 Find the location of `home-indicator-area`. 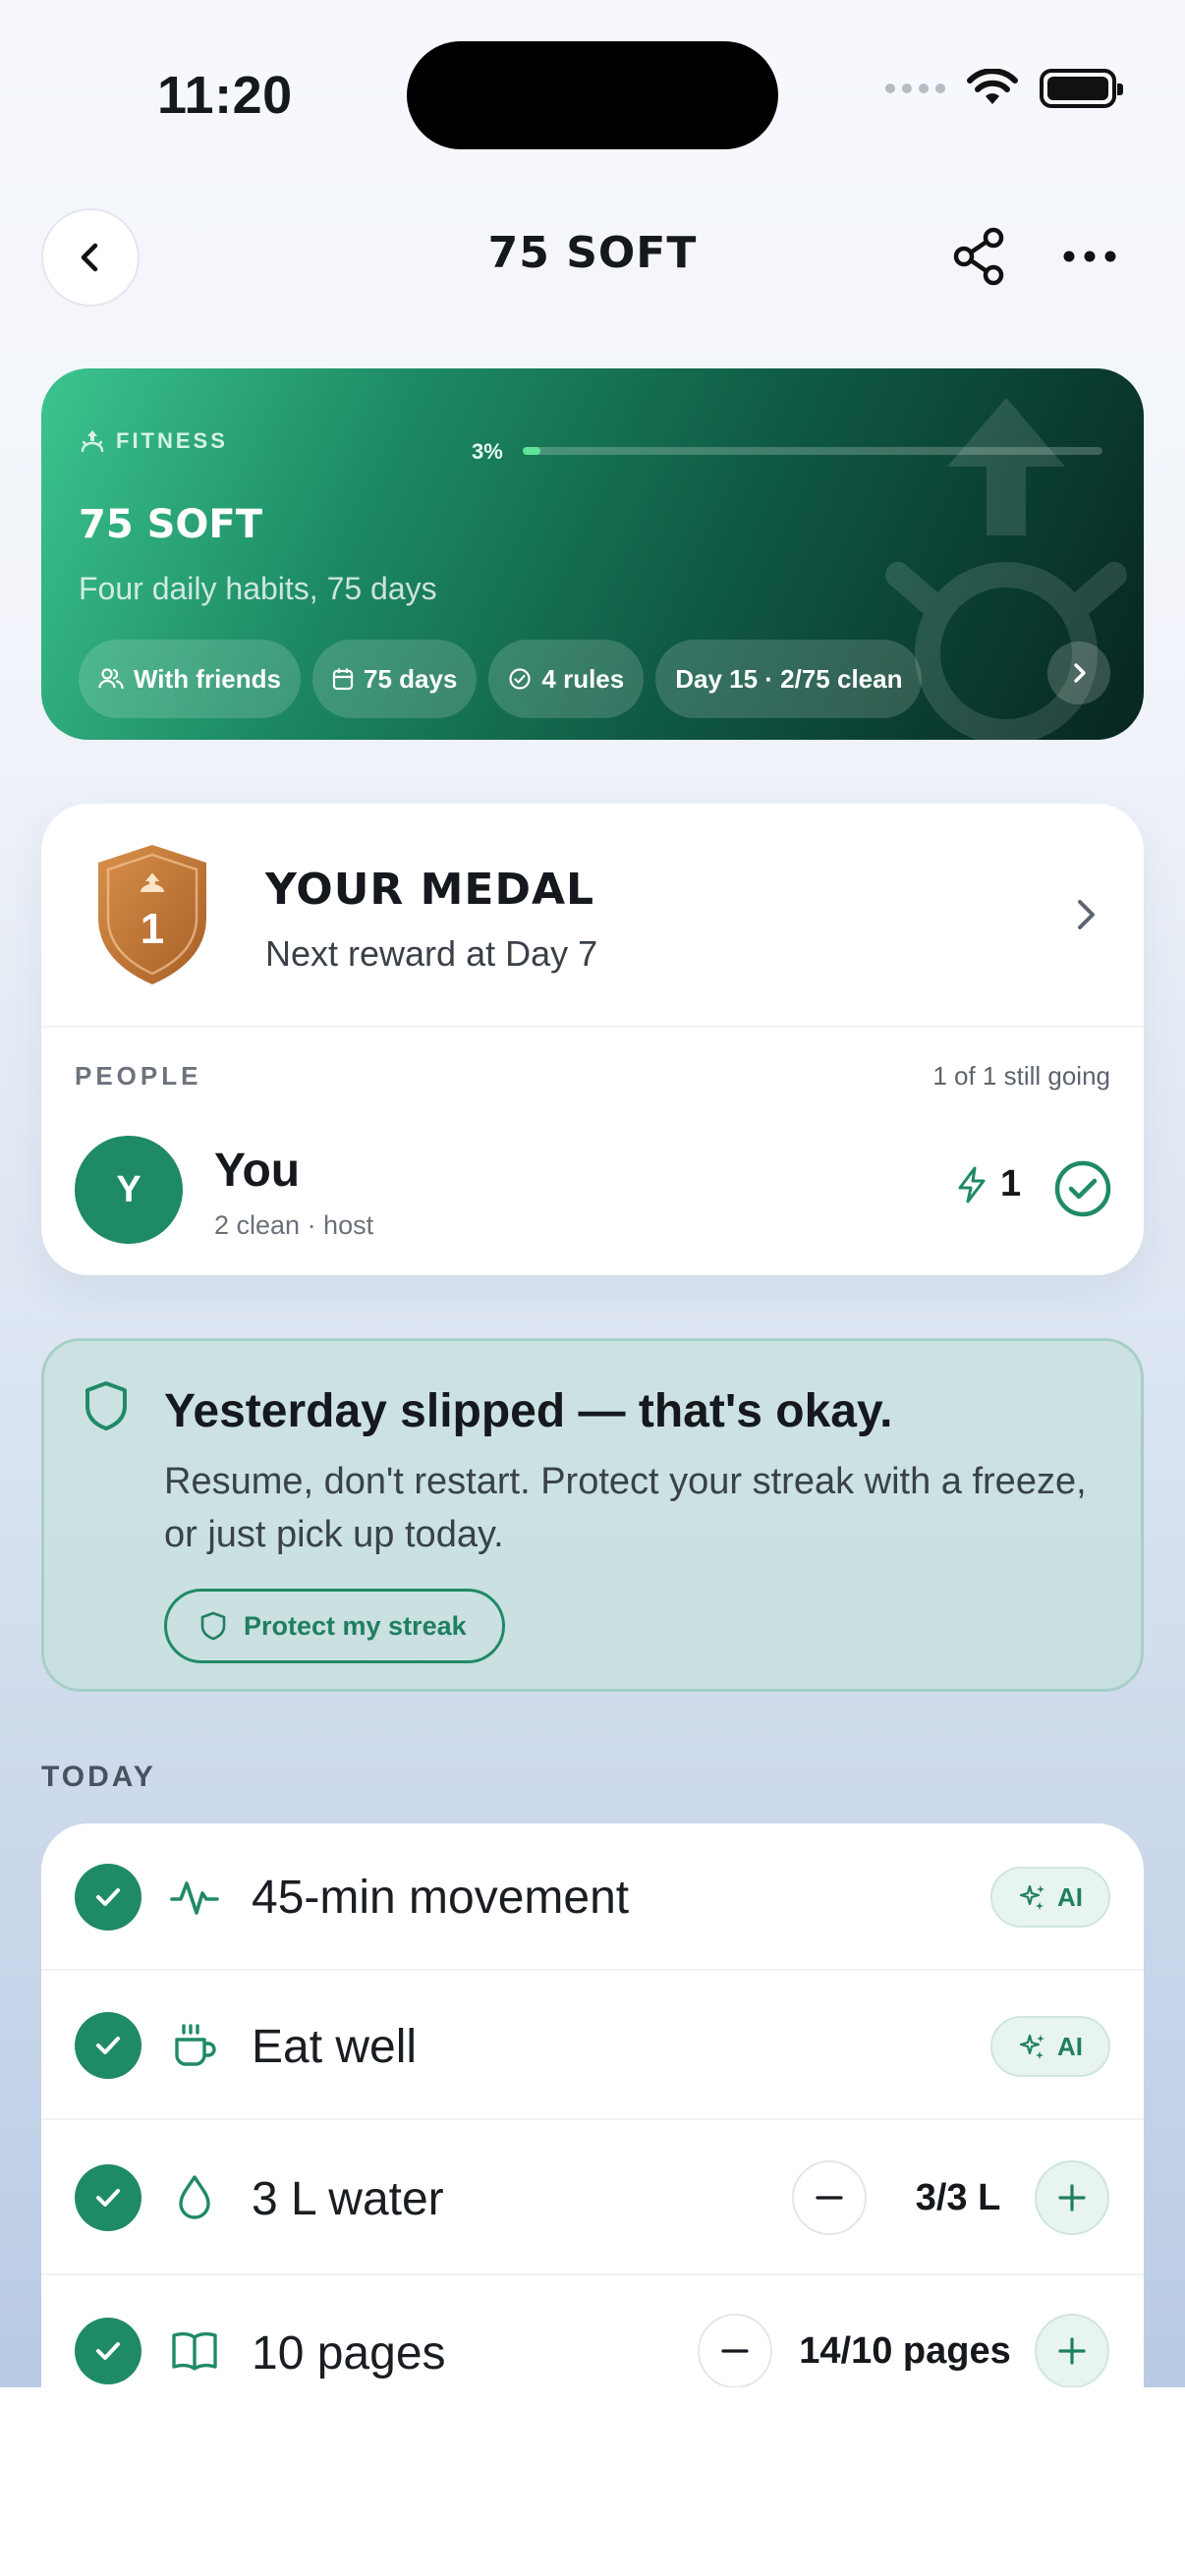

home-indicator-area is located at coordinates (592, 2481).